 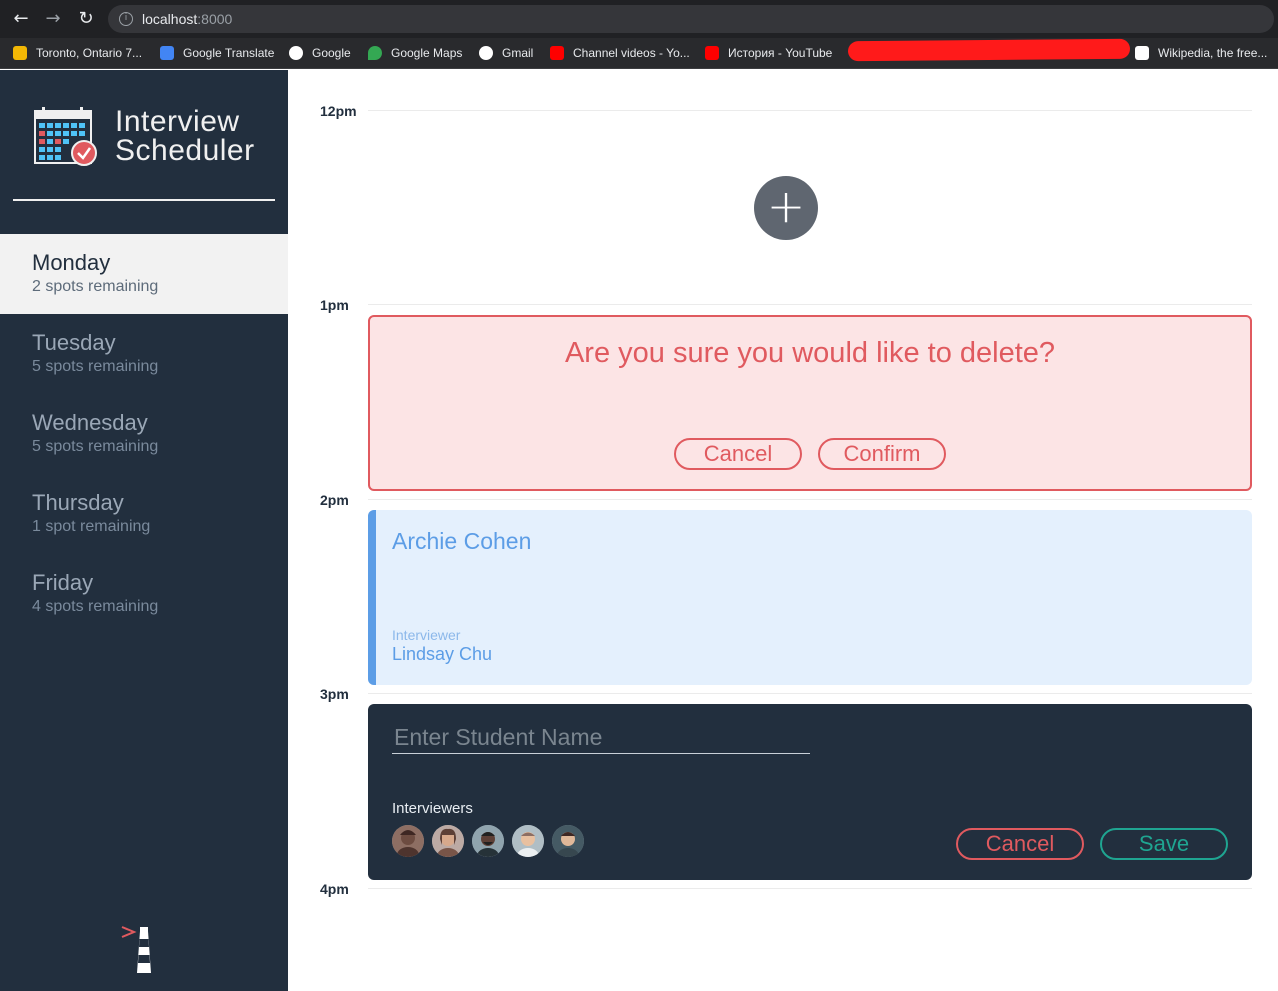 What do you see at coordinates (177, 121) in the screenshot?
I see `app-title-line1: Interview` at bounding box center [177, 121].